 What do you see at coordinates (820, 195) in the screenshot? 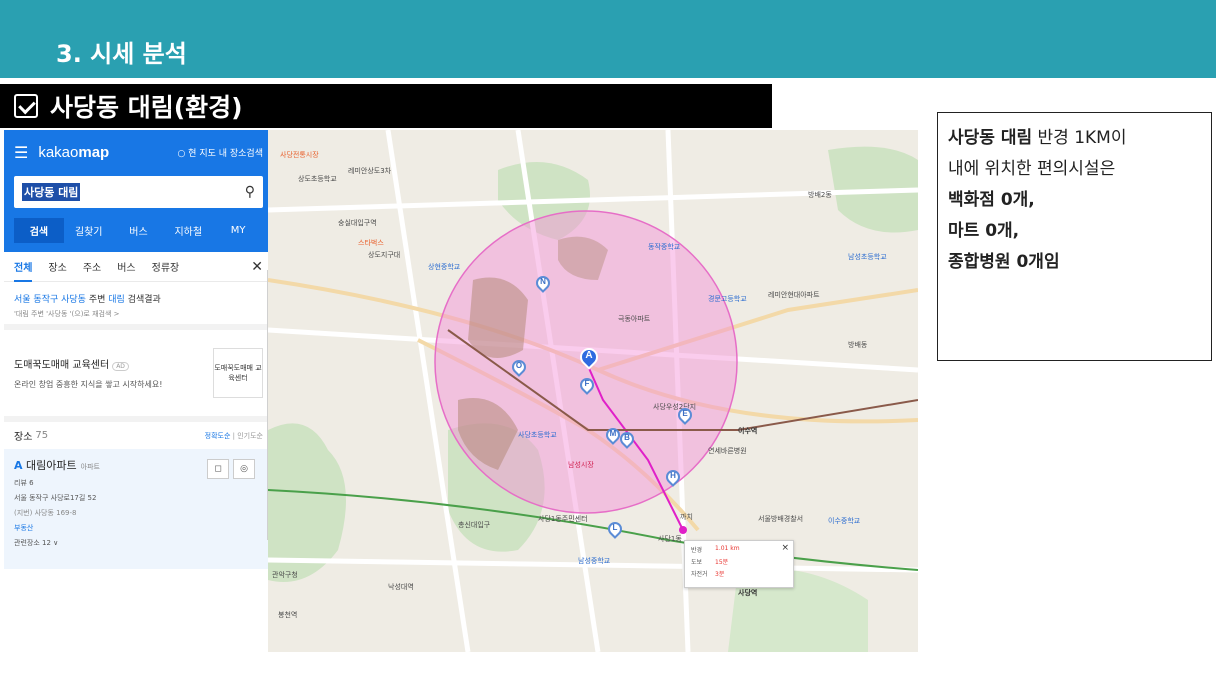
I see `map-label: 방배2동` at bounding box center [820, 195].